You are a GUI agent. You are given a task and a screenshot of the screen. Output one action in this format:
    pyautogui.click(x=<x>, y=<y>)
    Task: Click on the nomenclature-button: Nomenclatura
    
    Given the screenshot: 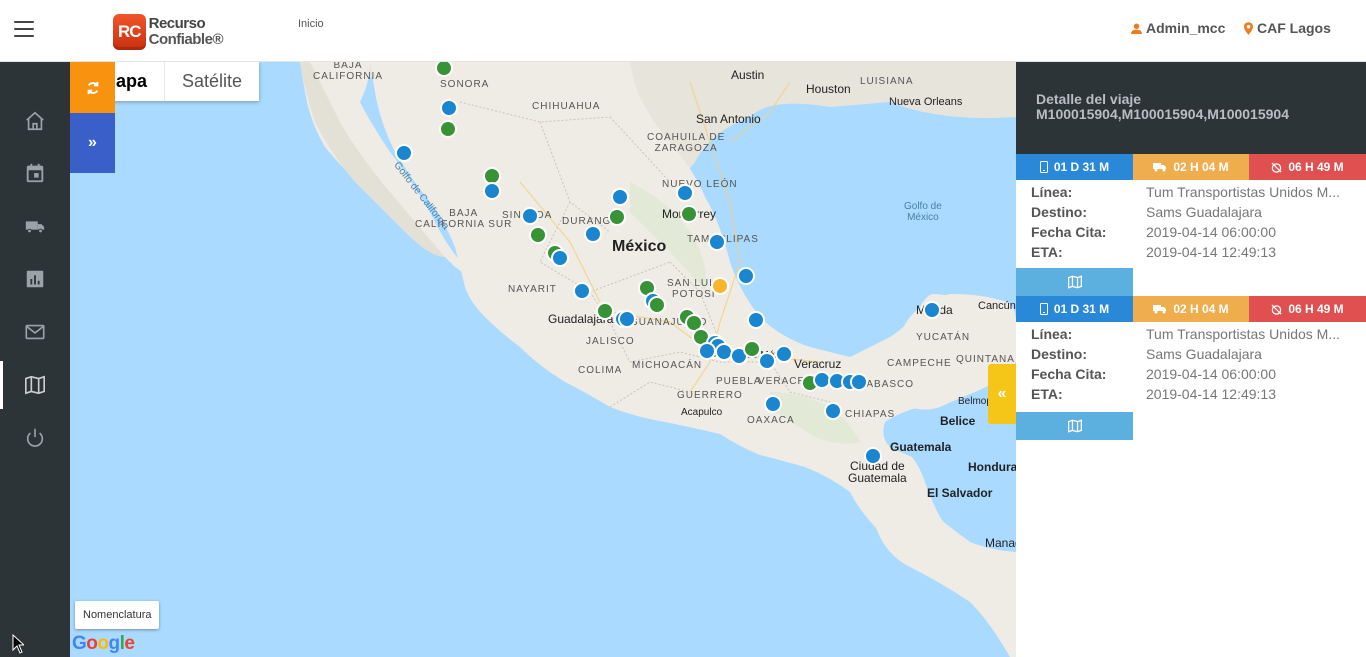 What is the action you would take?
    pyautogui.click(x=117, y=615)
    